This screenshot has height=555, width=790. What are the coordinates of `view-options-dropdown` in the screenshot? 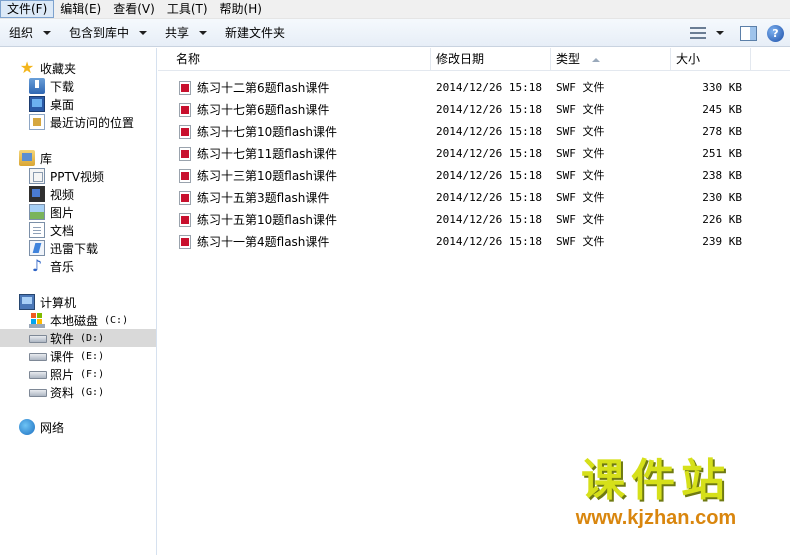 It's located at (720, 33).